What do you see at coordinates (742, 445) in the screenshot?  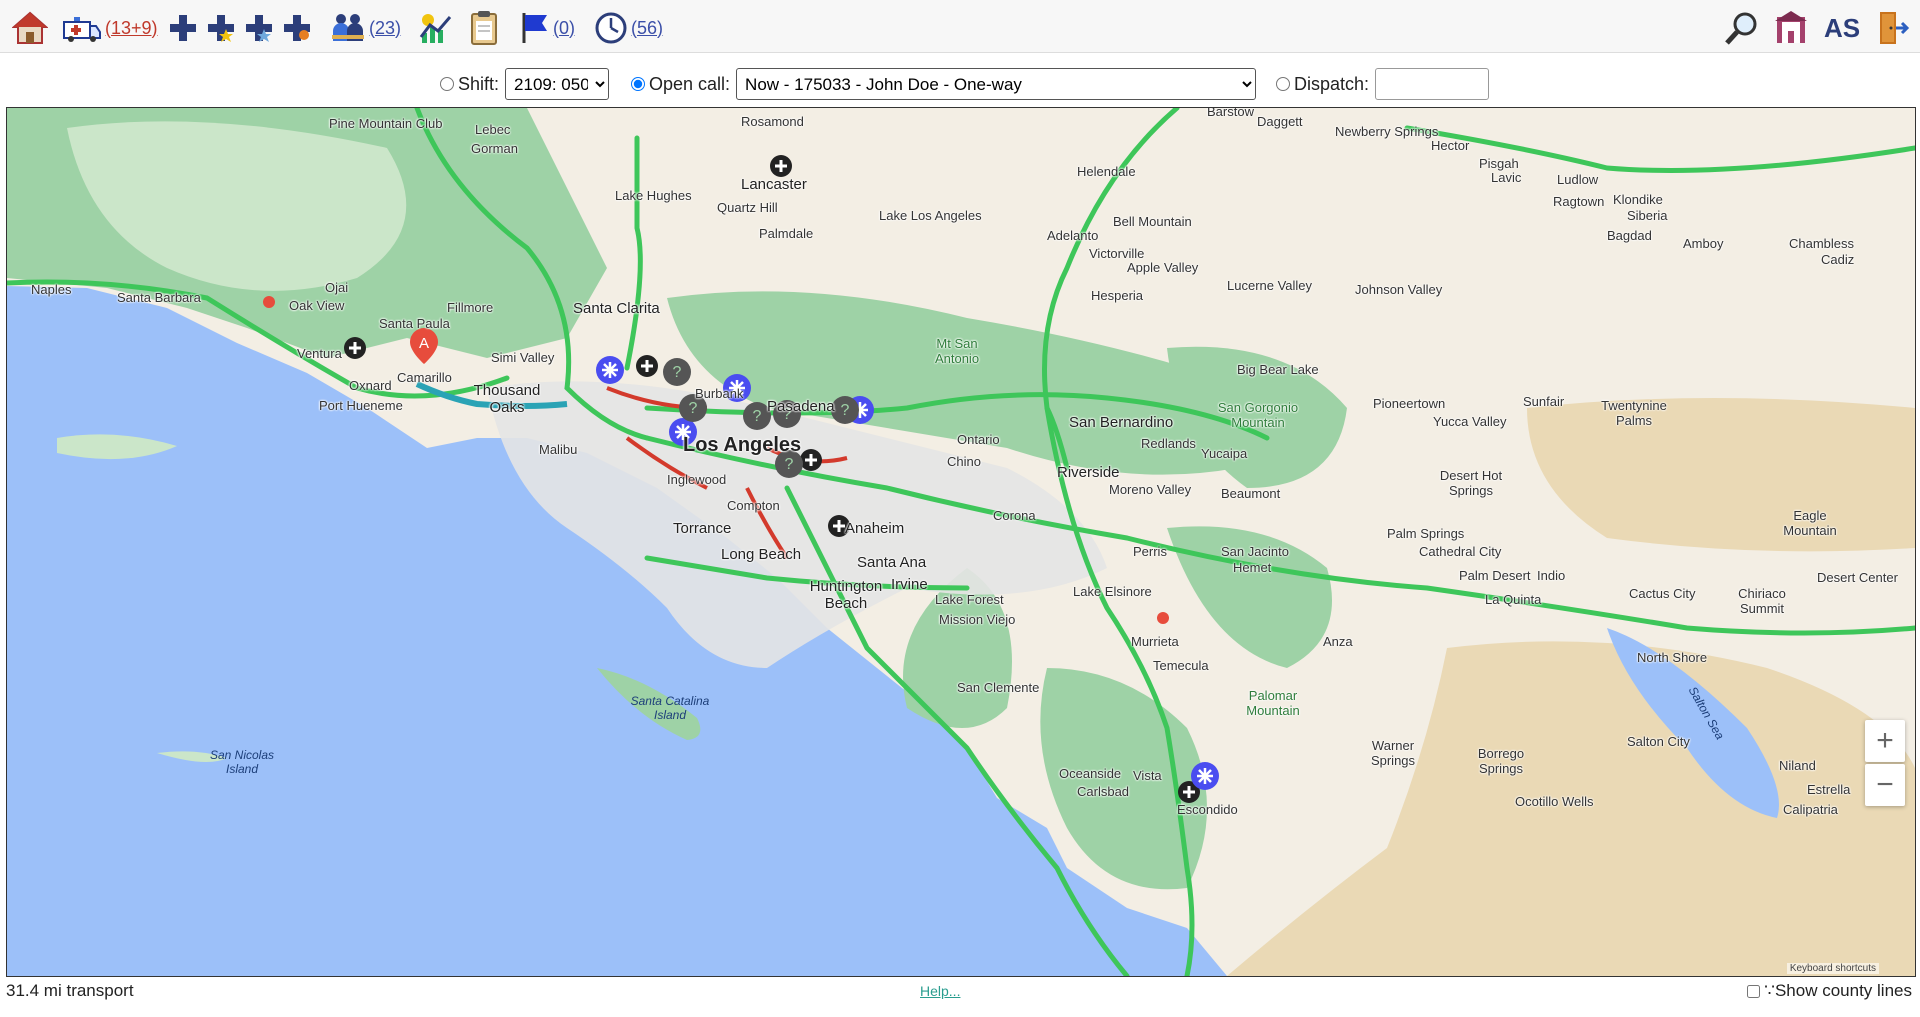 I see `map-label: Los Angeles` at bounding box center [742, 445].